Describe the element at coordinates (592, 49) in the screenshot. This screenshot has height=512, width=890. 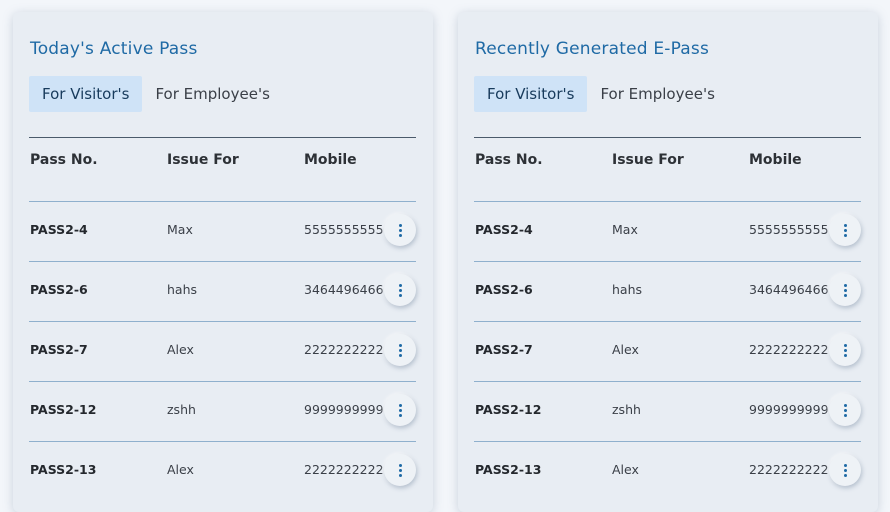
I see `card-title: Recently Generated E-Pass` at that location.